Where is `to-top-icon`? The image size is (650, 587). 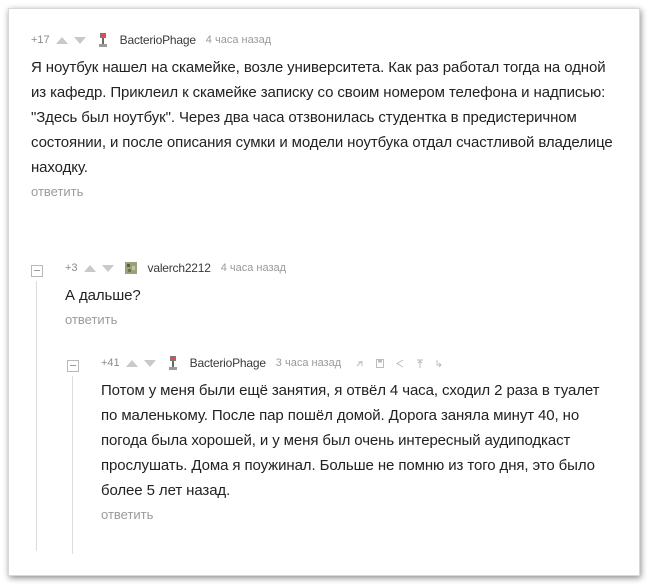
to-top-icon is located at coordinates (420, 363).